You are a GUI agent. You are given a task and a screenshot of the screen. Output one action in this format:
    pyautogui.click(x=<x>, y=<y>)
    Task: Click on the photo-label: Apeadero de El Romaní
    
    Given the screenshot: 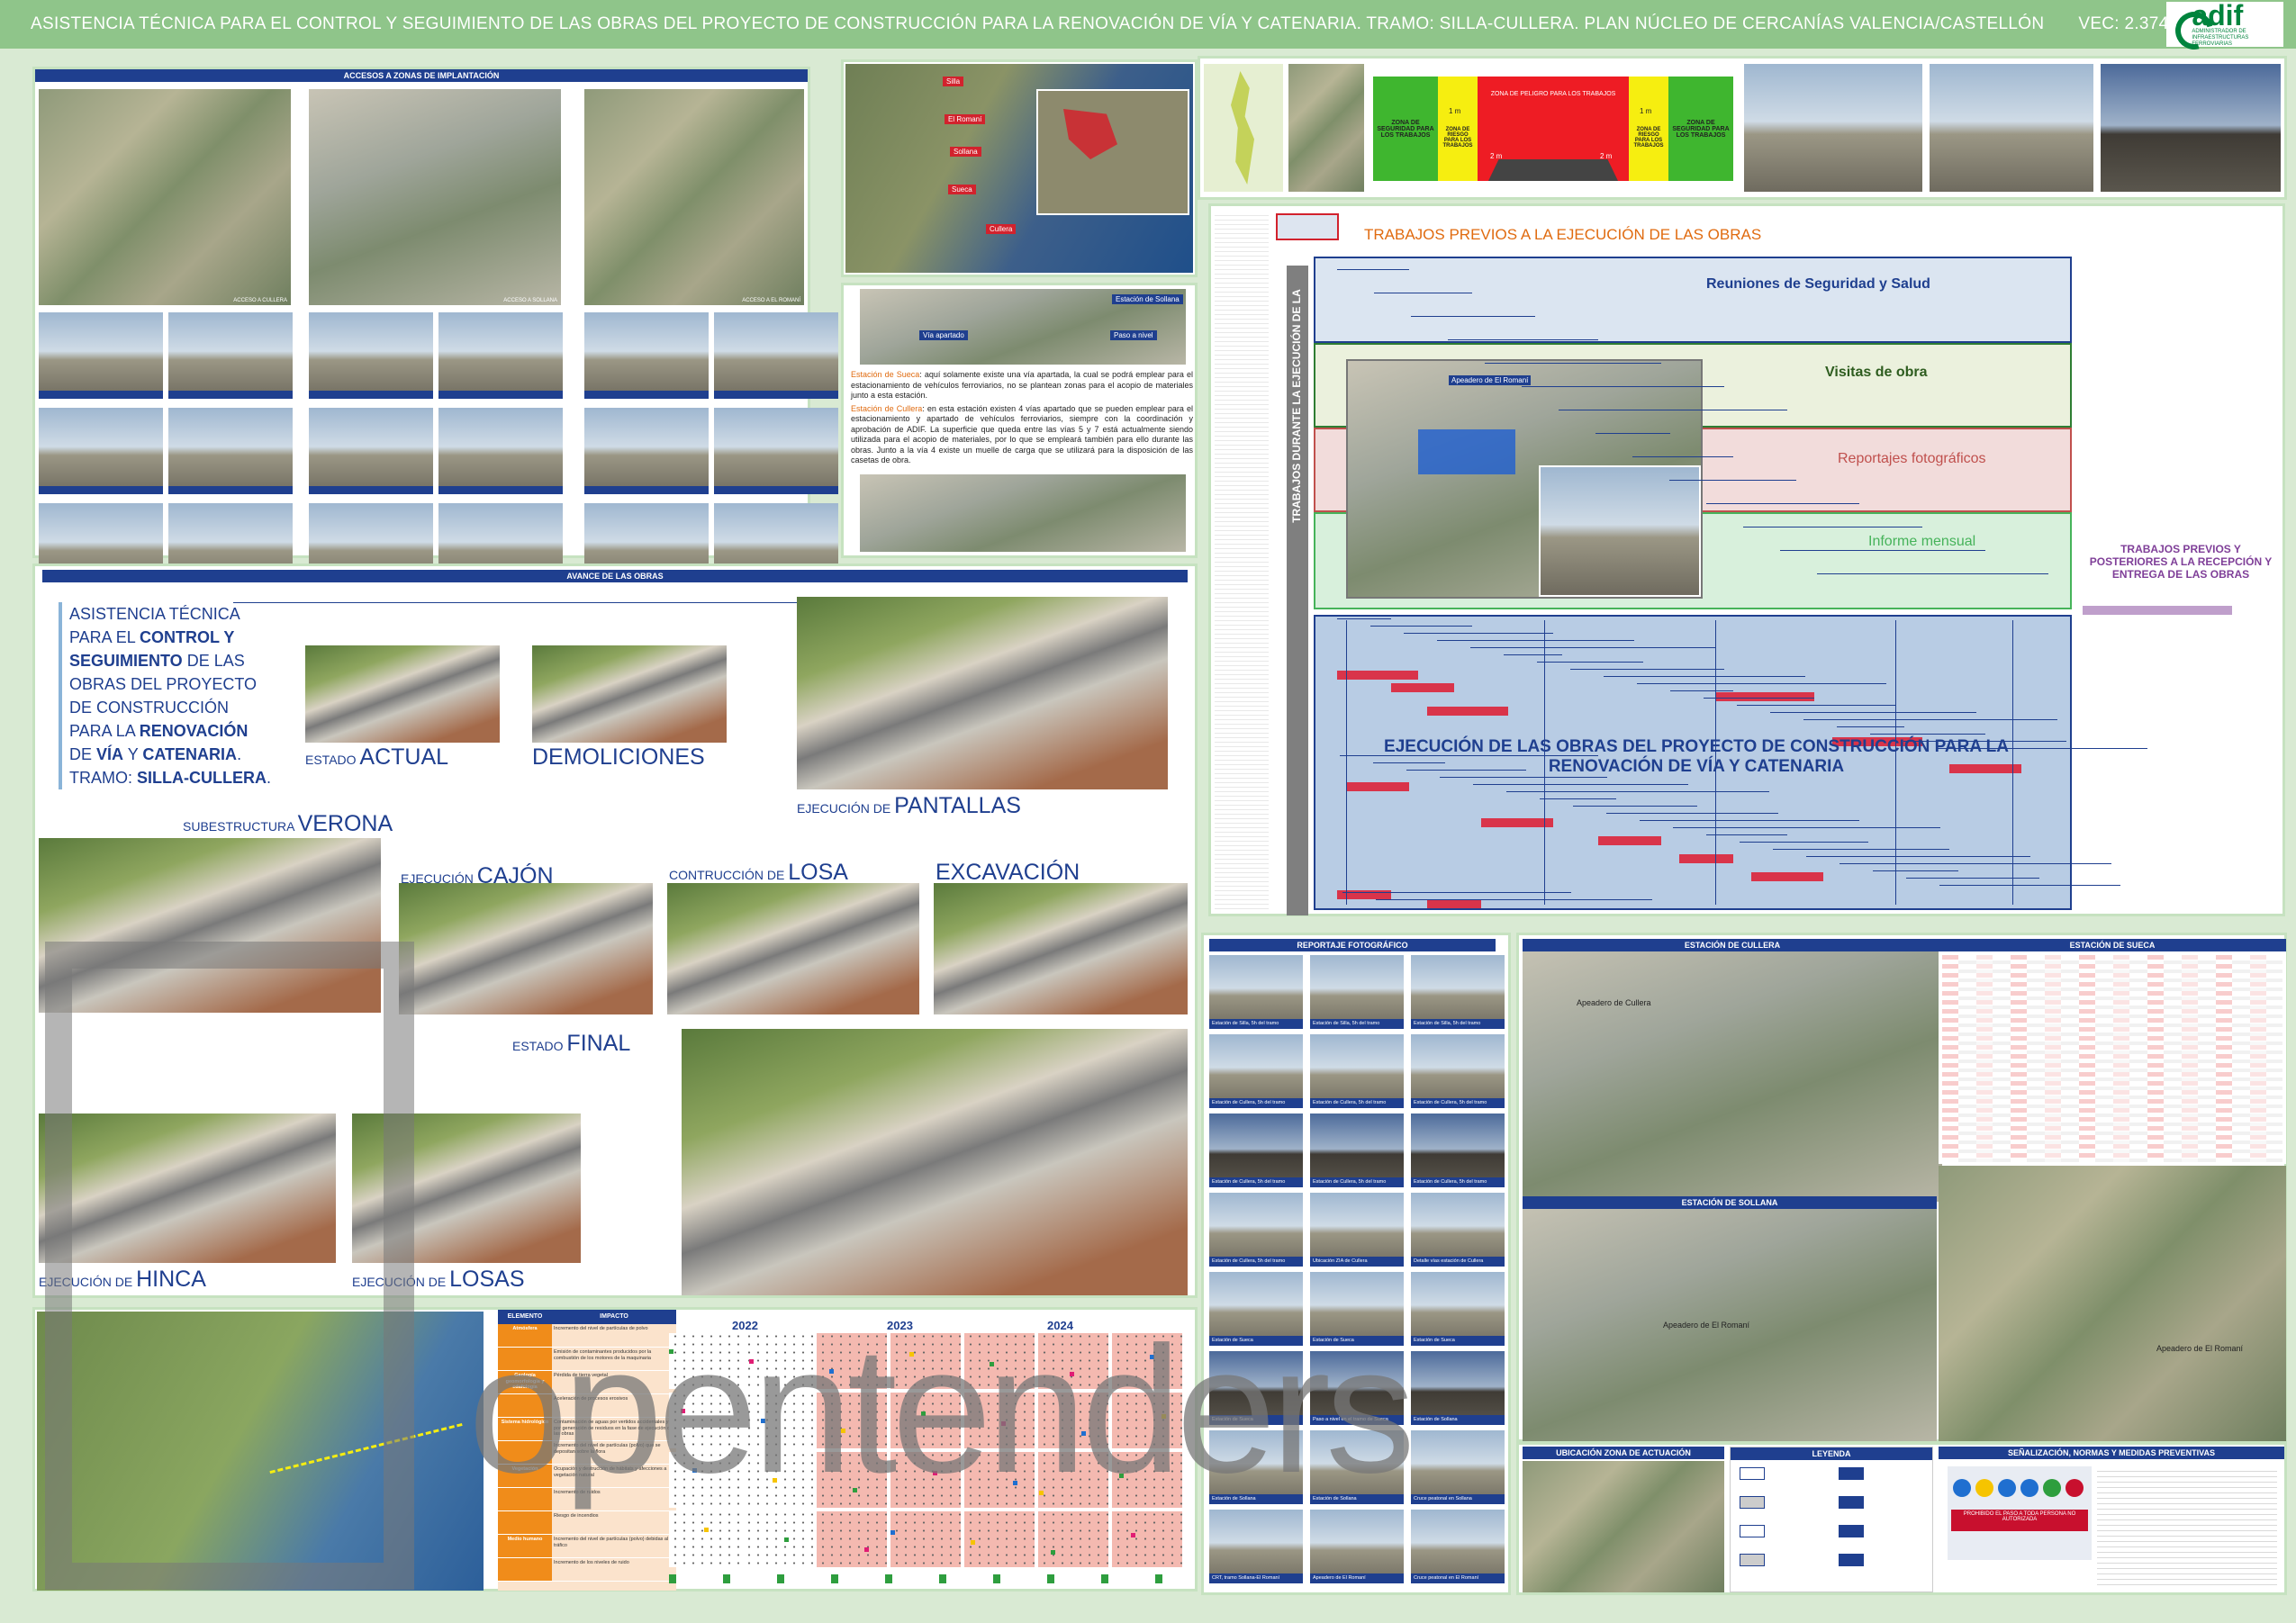 What is the action you would take?
    pyautogui.click(x=1490, y=380)
    